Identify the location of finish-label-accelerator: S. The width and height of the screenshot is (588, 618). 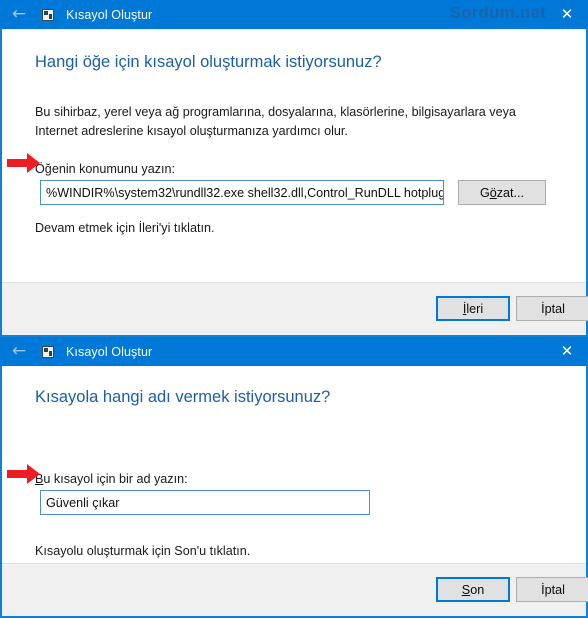
(466, 589).